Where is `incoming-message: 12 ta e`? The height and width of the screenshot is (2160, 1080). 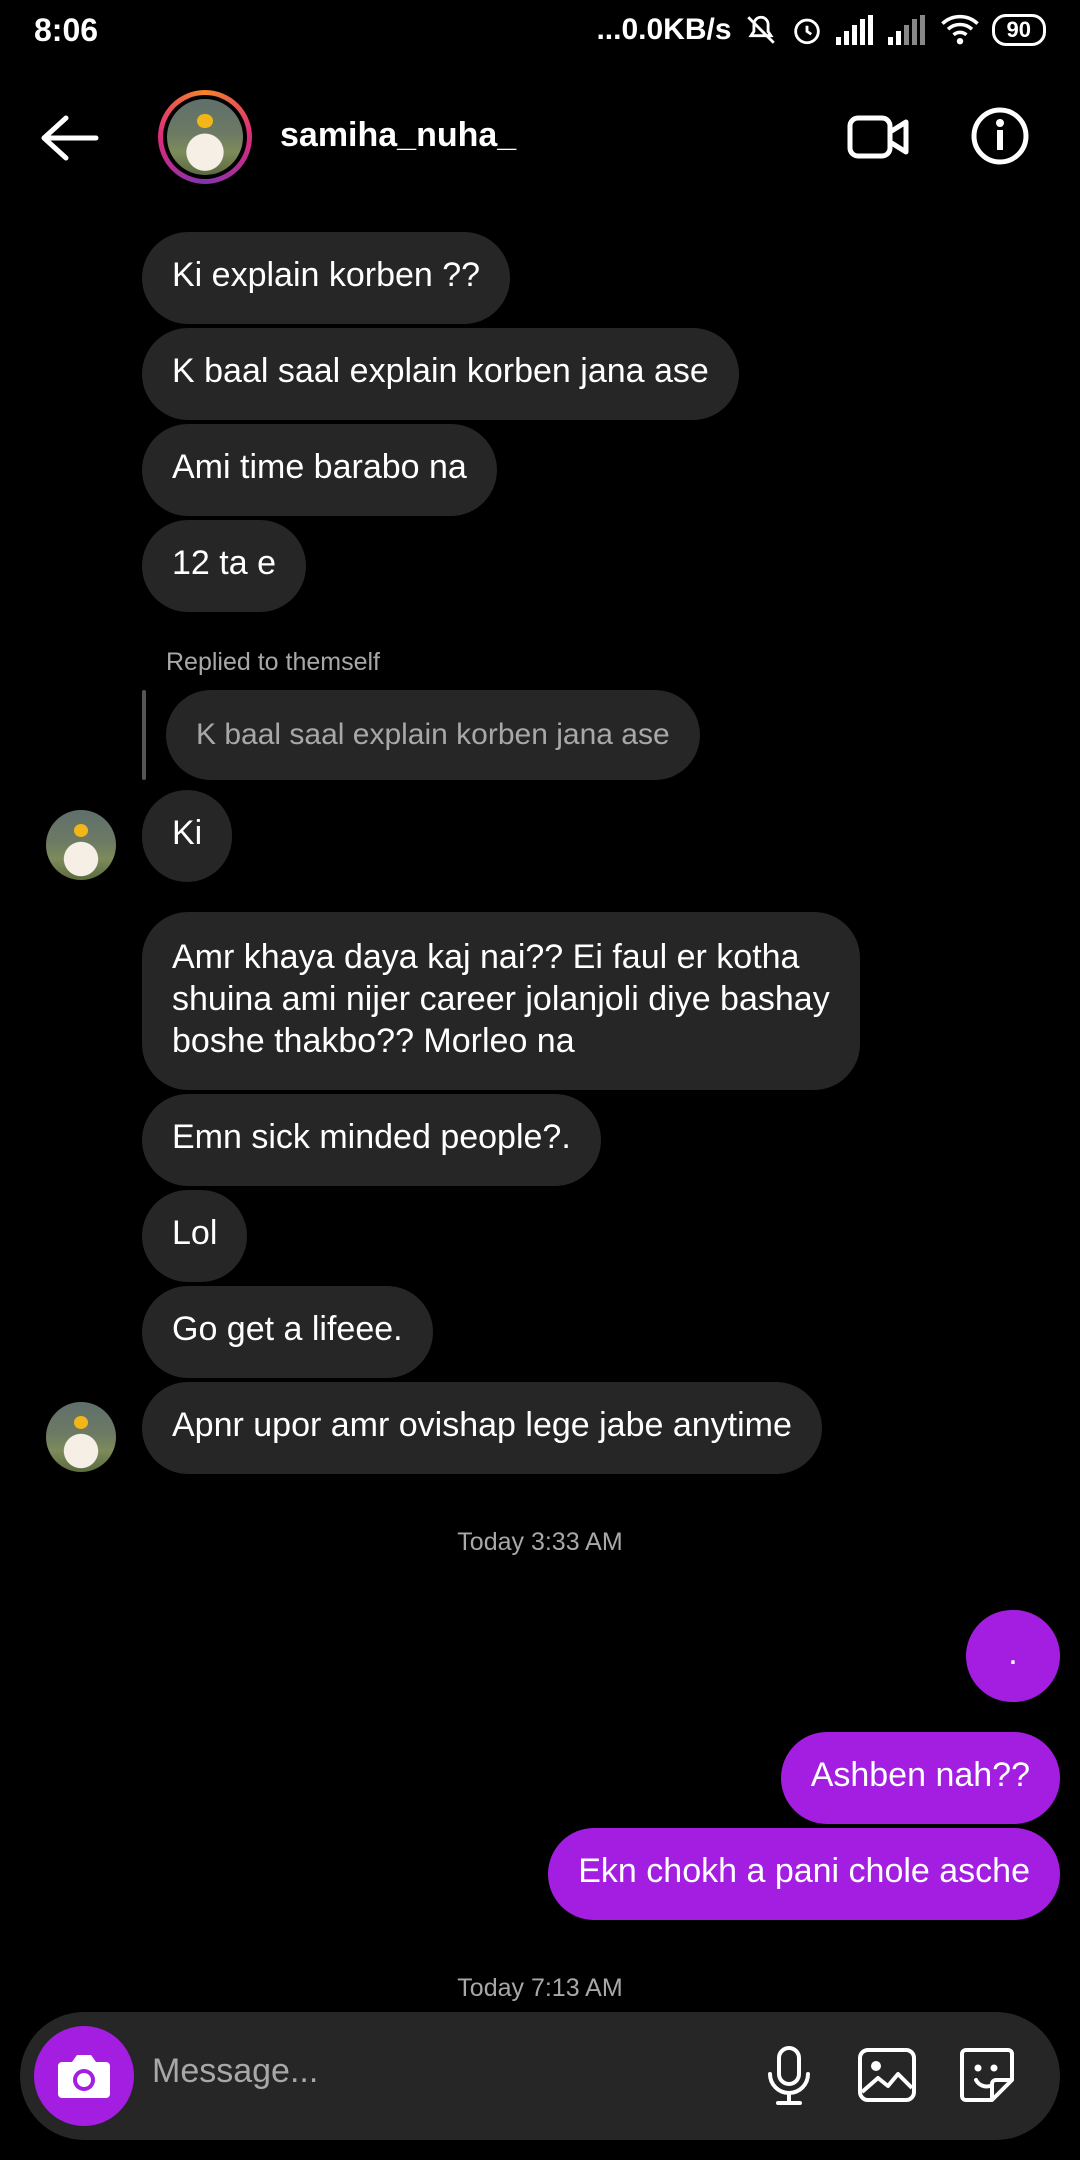 incoming-message: 12 ta e is located at coordinates (224, 566).